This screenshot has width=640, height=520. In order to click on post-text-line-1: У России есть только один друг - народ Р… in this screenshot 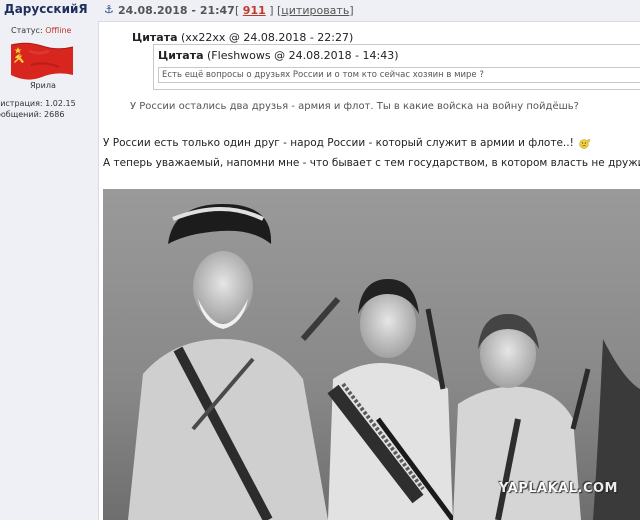, I will do `click(347, 143)`.